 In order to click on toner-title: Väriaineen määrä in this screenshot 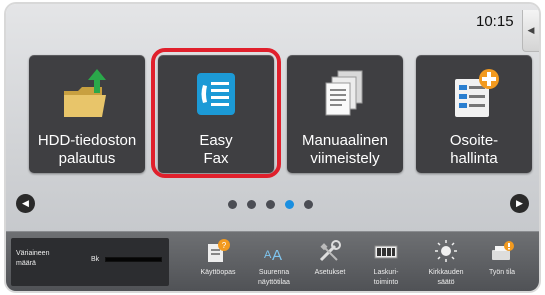, I will do `click(33, 258)`.